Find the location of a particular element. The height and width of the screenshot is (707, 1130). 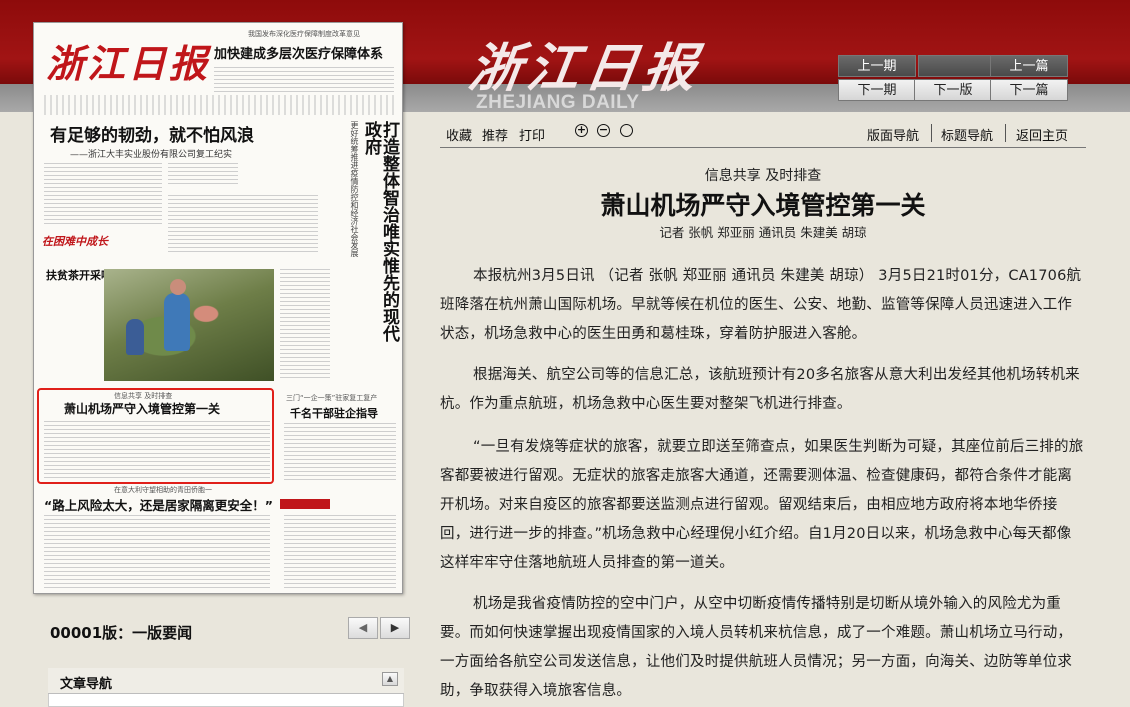

page-nav-link: 版面导航 is located at coordinates (893, 134).